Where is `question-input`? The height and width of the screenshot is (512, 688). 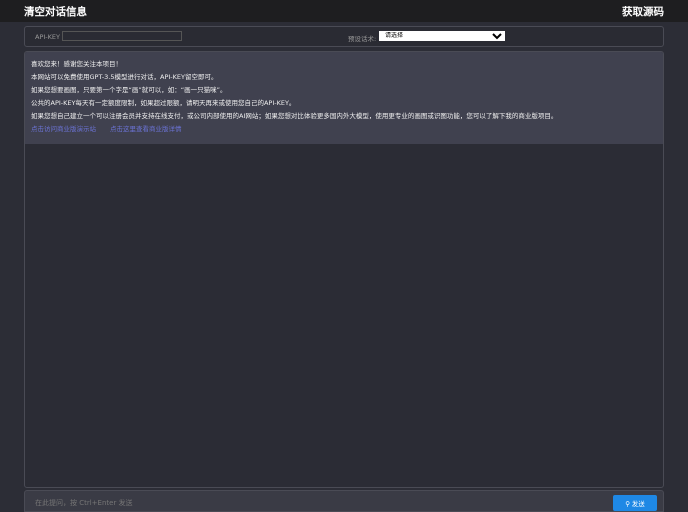 question-input is located at coordinates (315, 504).